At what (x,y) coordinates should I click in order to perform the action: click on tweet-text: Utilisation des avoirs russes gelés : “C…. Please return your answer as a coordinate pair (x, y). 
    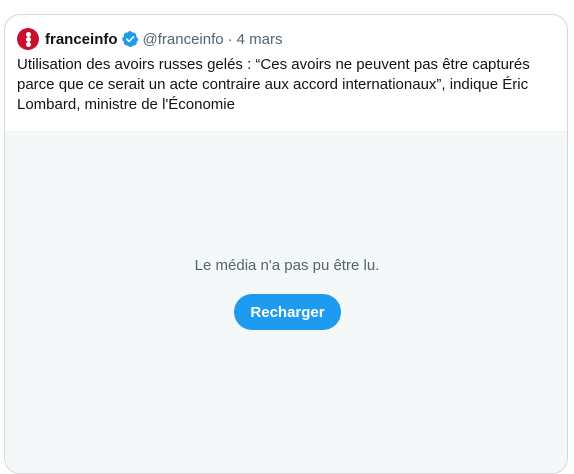
    Looking at the image, I should click on (273, 84).